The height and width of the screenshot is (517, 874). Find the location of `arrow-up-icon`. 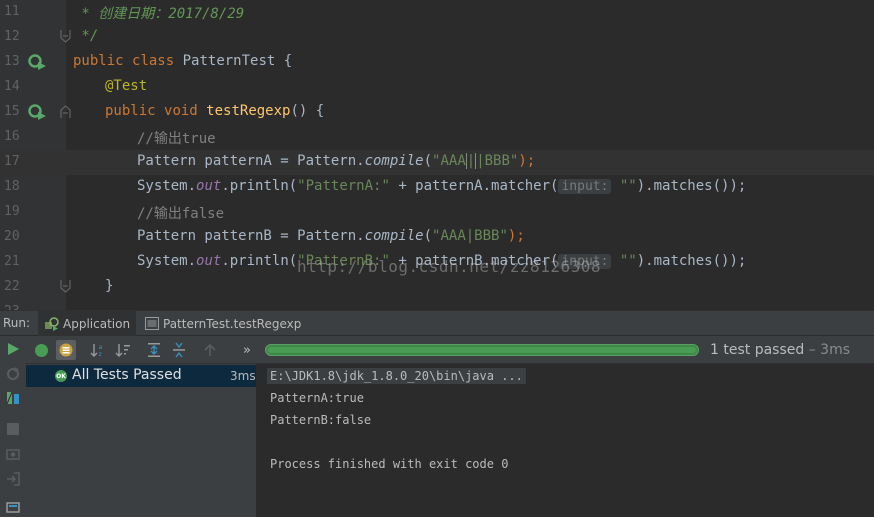

arrow-up-icon is located at coordinates (210, 349).